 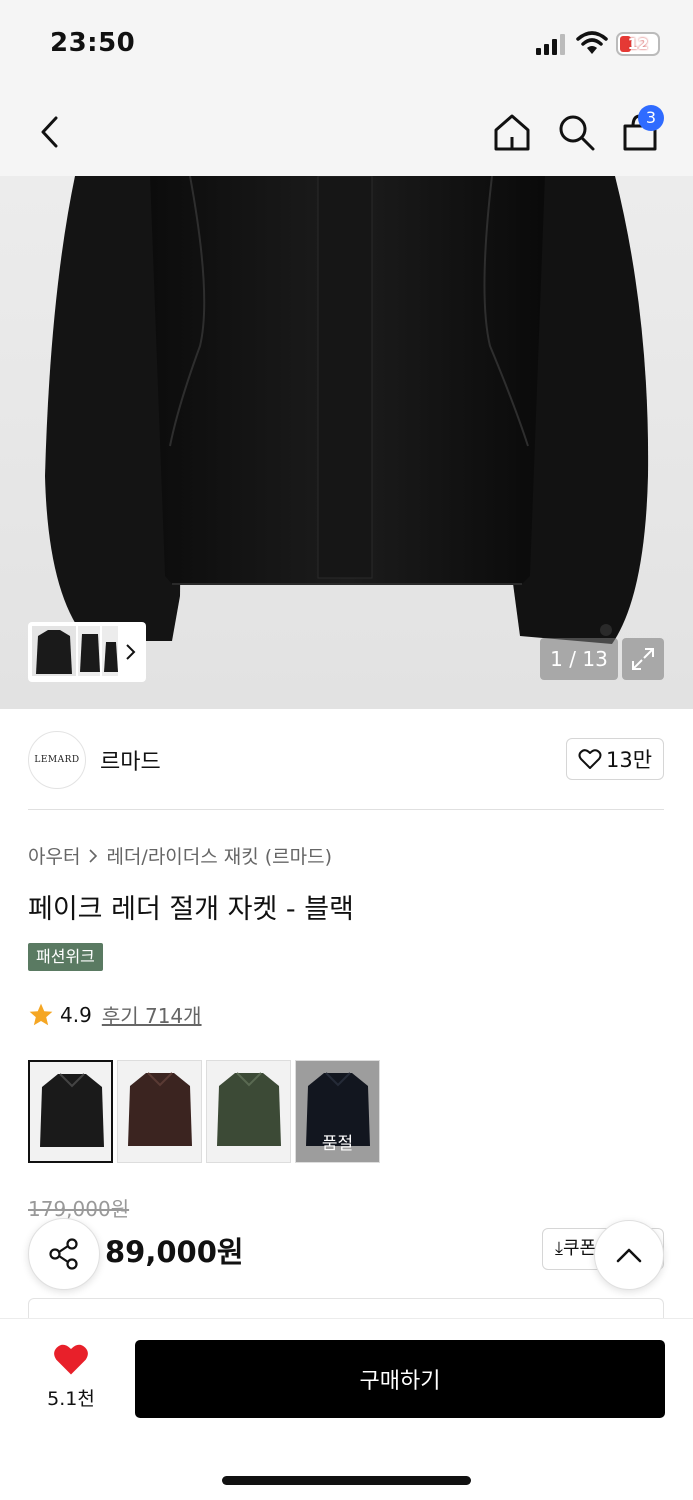 What do you see at coordinates (592, 42) in the screenshot?
I see `wifi-icon` at bounding box center [592, 42].